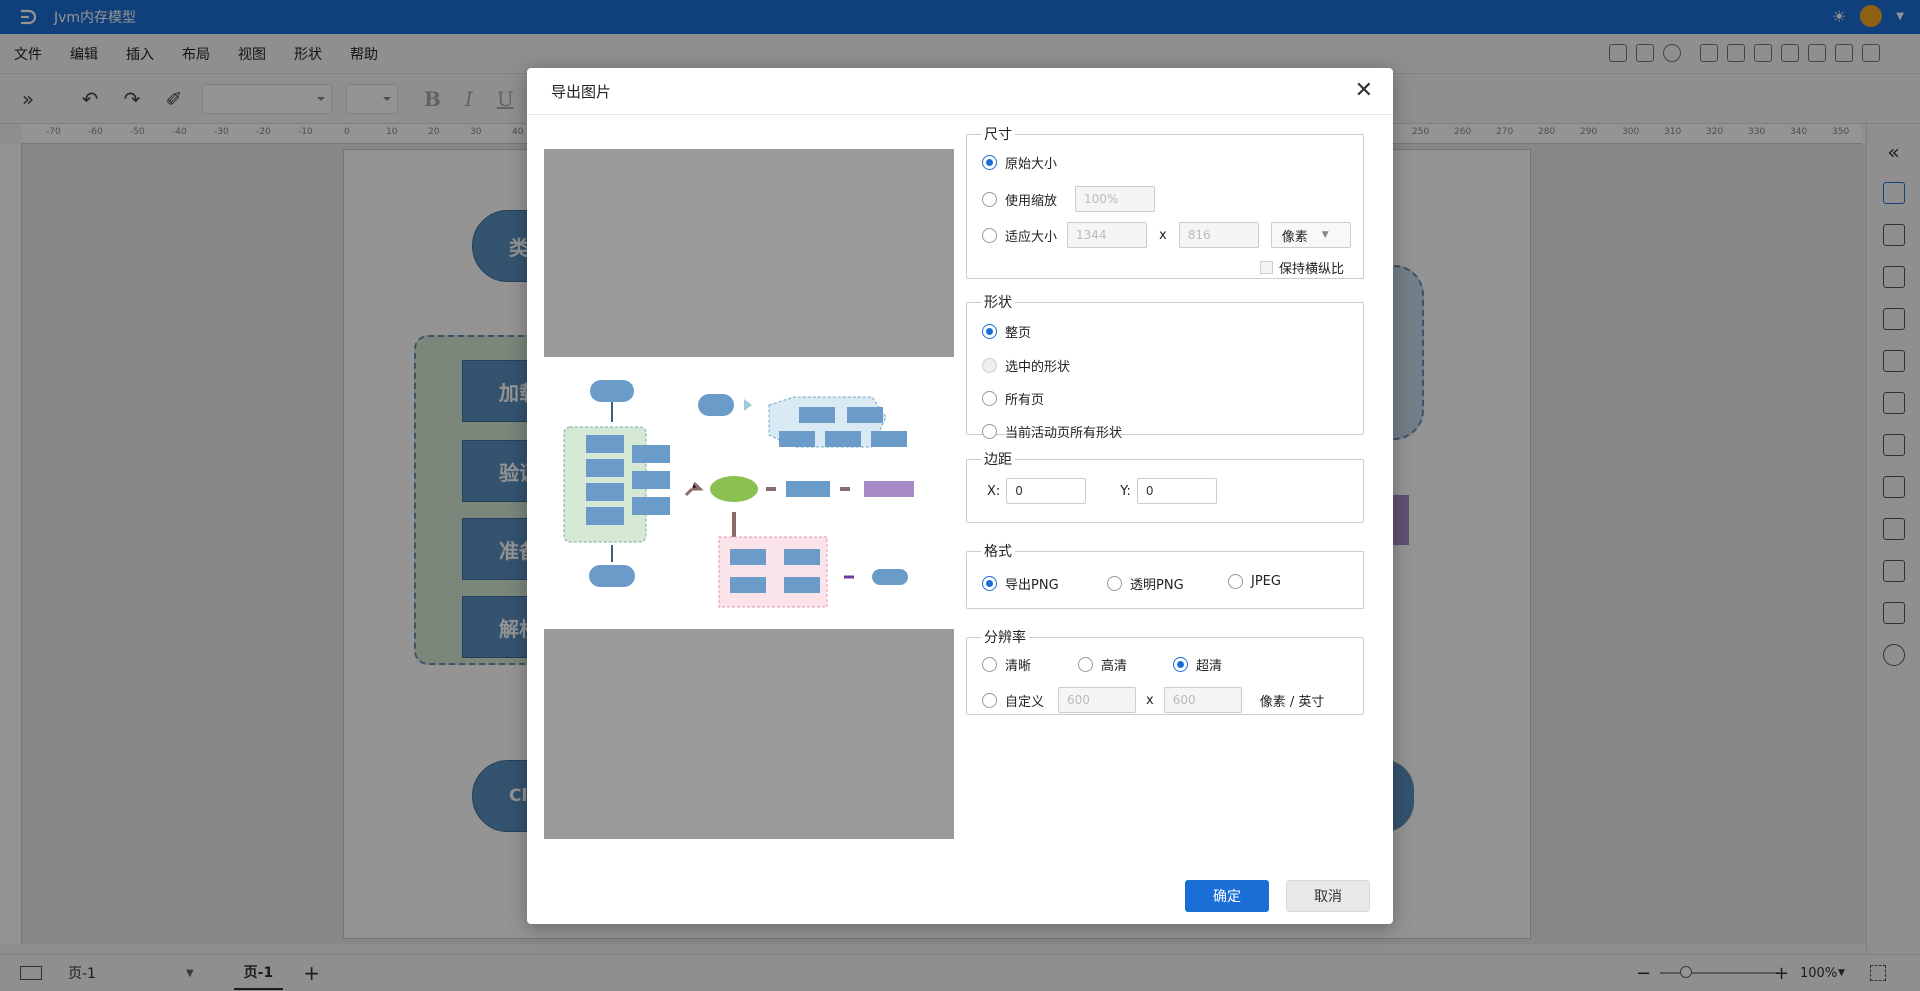 The height and width of the screenshot is (991, 1920). Describe the element at coordinates (1115, 199) in the screenshot. I see `scale-input: 100%` at that location.